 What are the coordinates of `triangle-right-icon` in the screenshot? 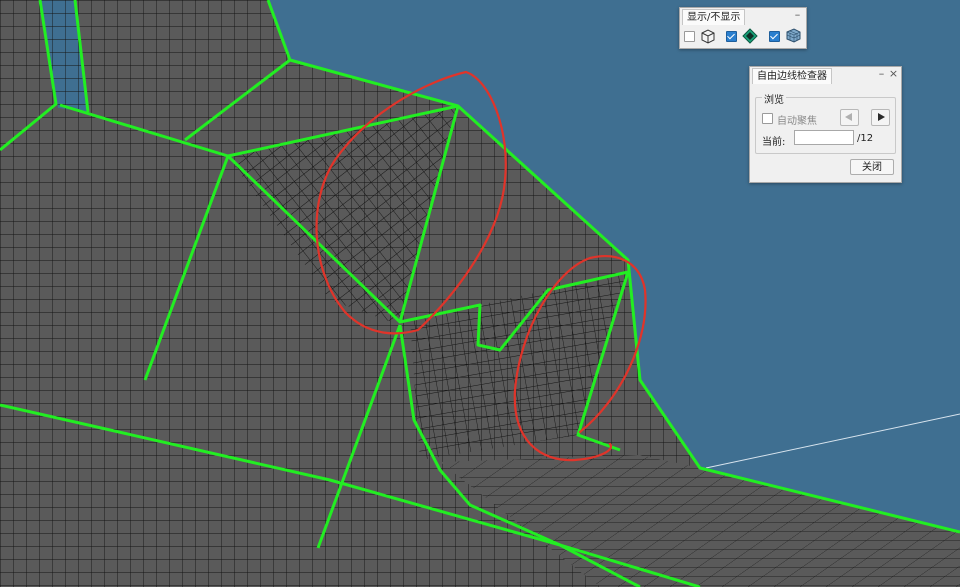 It's located at (881, 117).